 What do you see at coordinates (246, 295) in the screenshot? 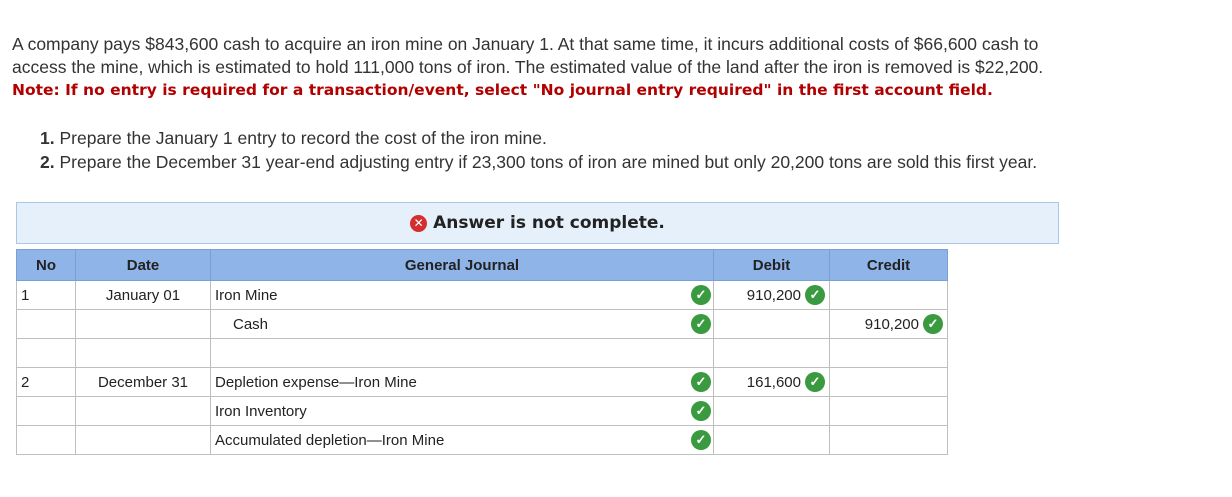
I see `account-name: Iron Mine` at bounding box center [246, 295].